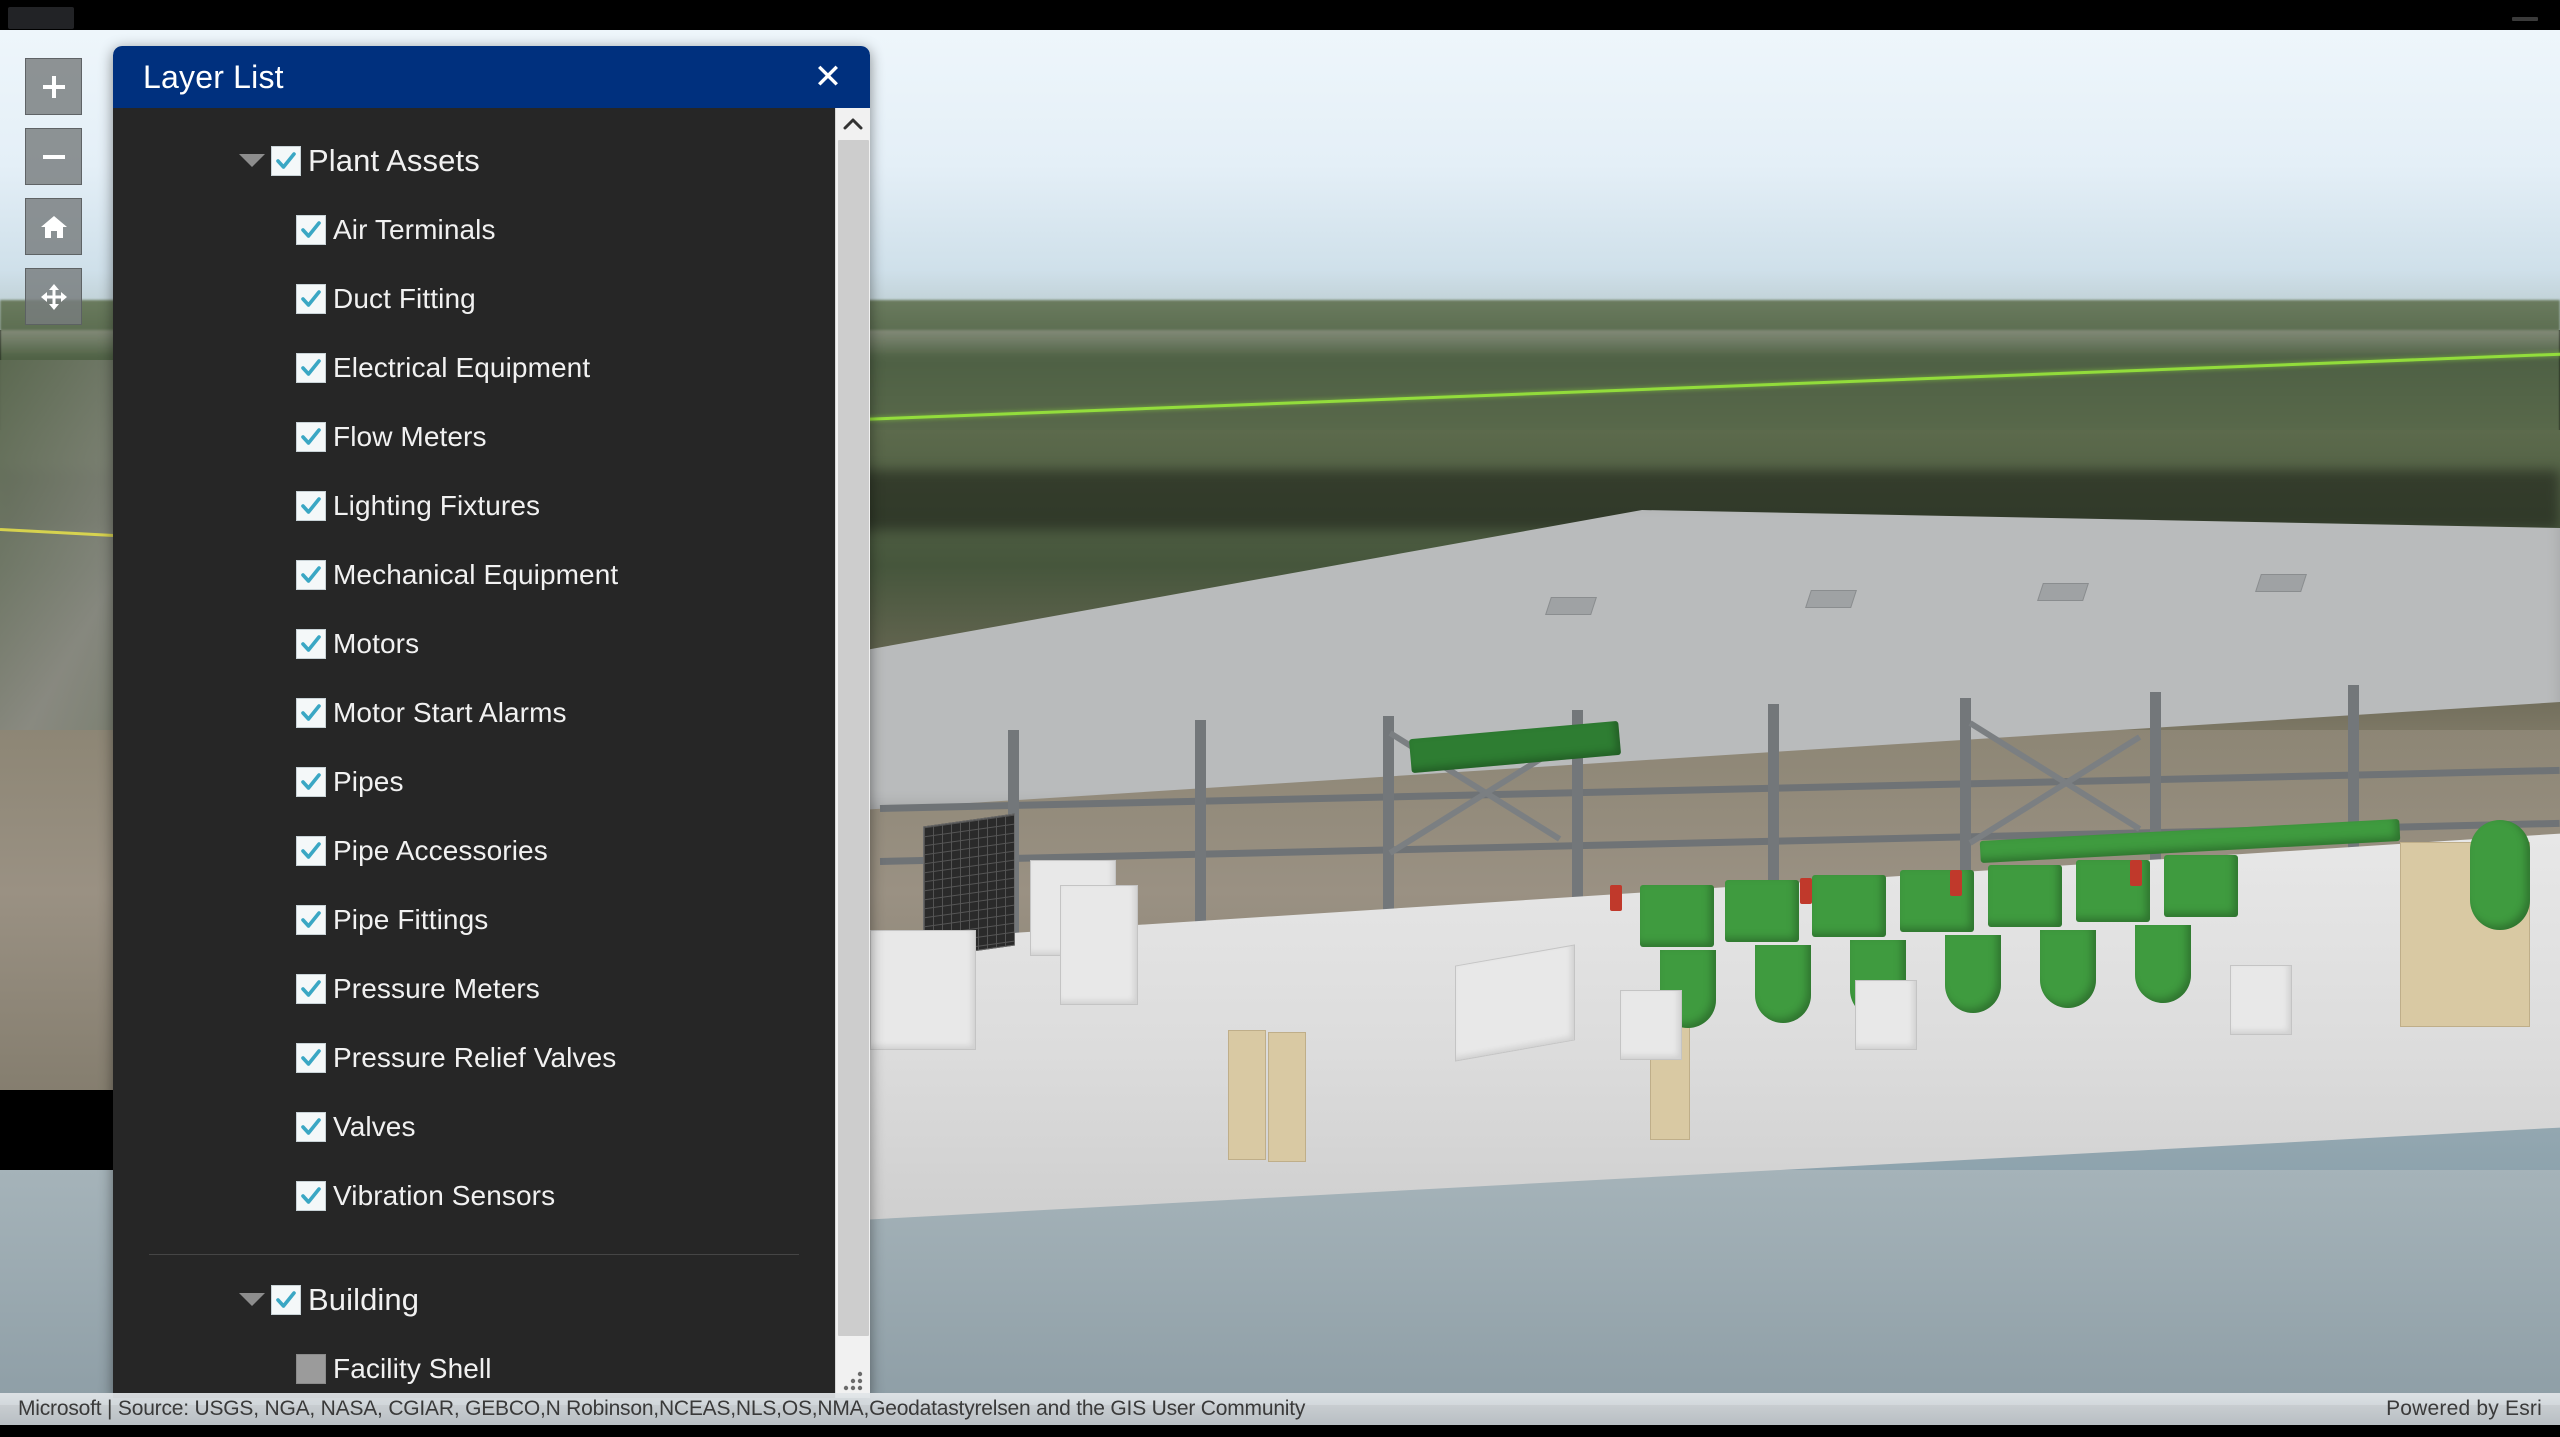 Image resolution: width=2560 pixels, height=1437 pixels. I want to click on layer-list-scrollbar, so click(852, 753).